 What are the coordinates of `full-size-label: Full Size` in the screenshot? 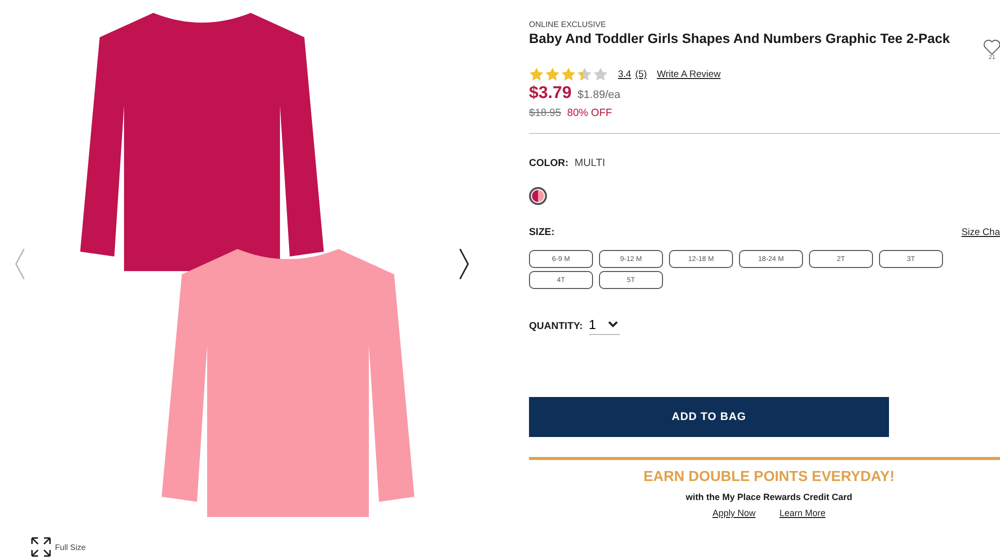 It's located at (70, 547).